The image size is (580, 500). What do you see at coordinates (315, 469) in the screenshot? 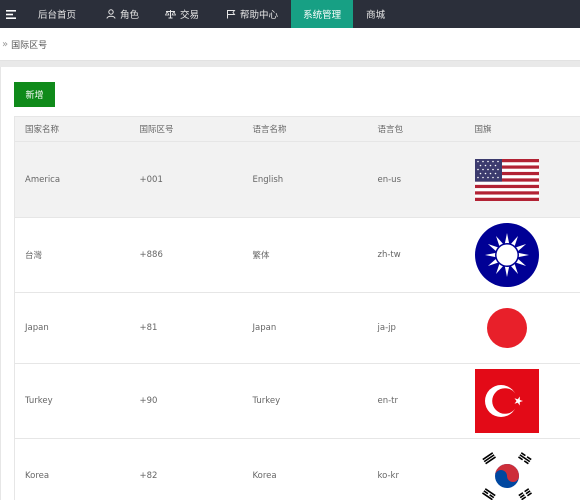
I see `language-name: Korea` at bounding box center [315, 469].